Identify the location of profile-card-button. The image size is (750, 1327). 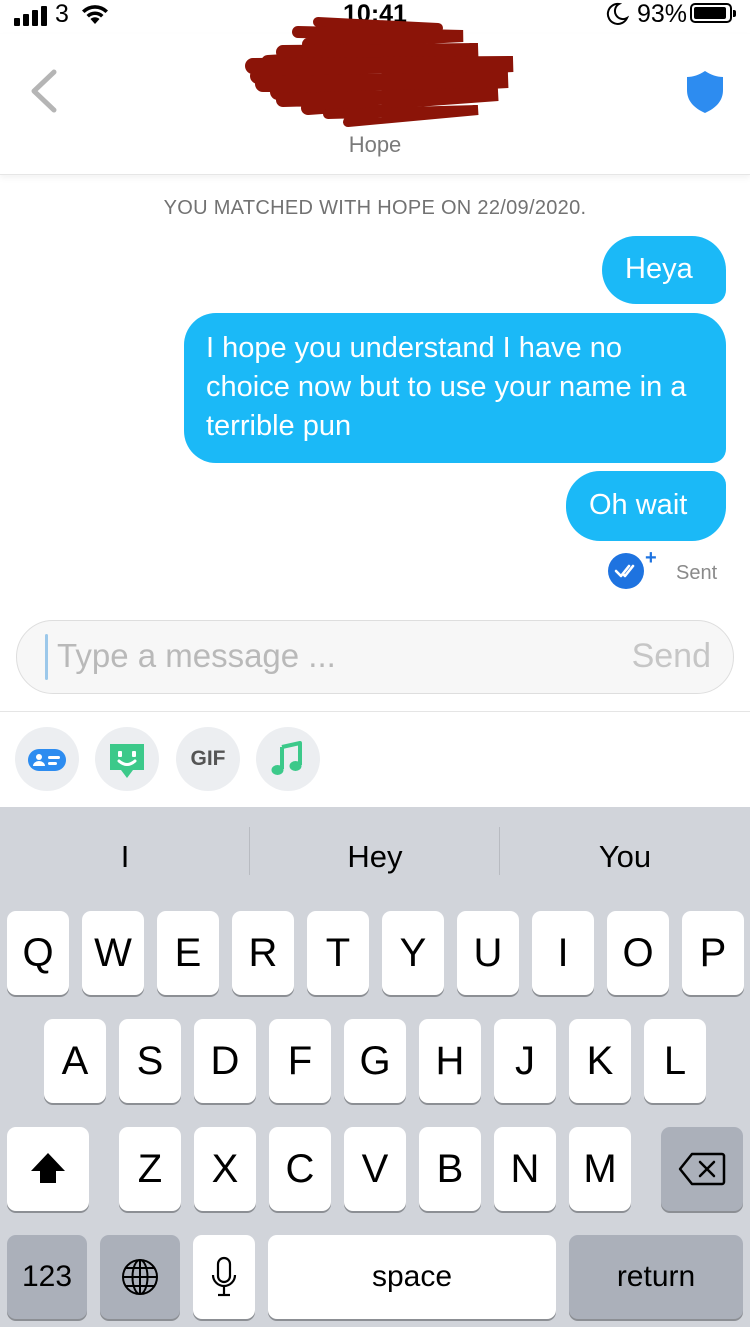
(47, 759).